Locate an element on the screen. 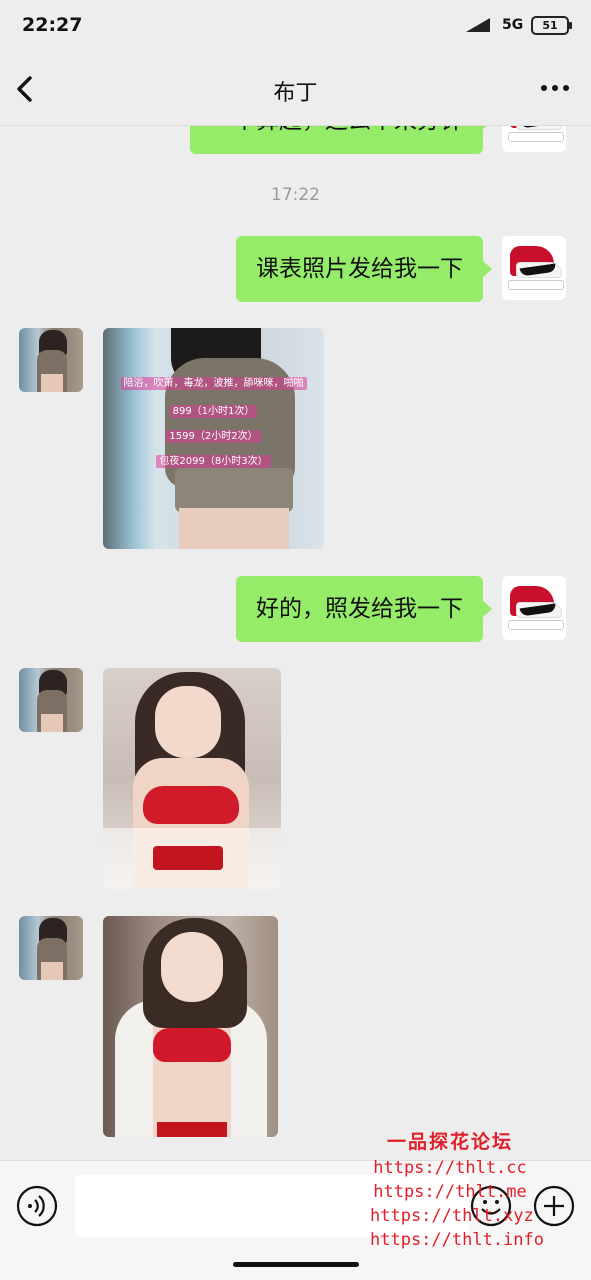 Image resolution: width=591 pixels, height=1280 pixels. image-overlay-text: 1599（2小时2次） is located at coordinates (213, 436).